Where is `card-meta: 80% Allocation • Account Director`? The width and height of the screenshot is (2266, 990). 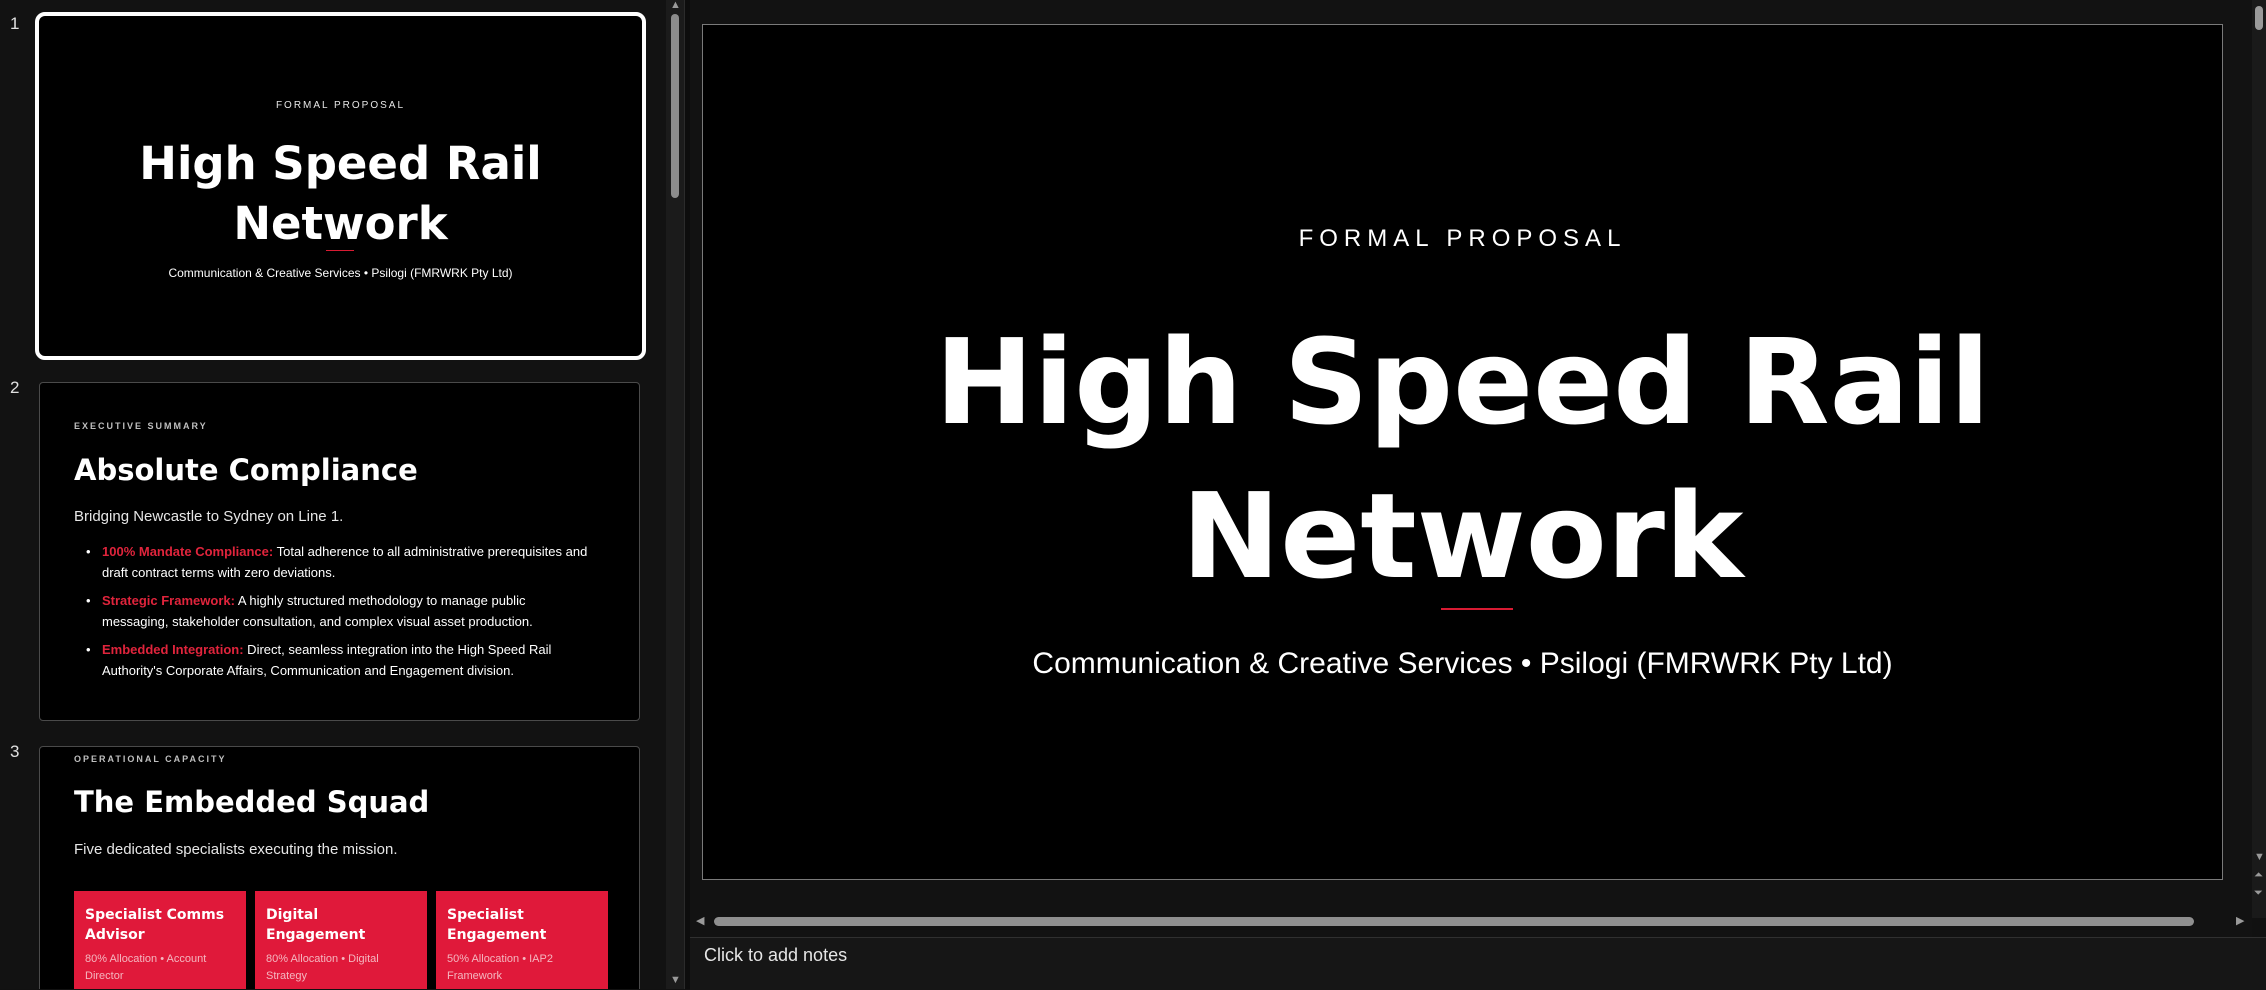 card-meta: 80% Allocation • Account Director is located at coordinates (146, 967).